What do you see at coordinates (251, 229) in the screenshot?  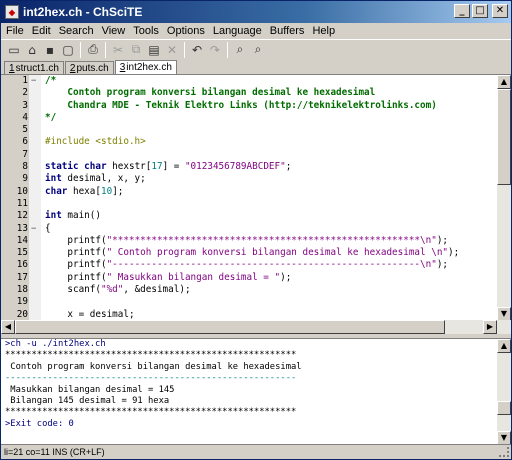 I see `code-line: 13−{` at bounding box center [251, 229].